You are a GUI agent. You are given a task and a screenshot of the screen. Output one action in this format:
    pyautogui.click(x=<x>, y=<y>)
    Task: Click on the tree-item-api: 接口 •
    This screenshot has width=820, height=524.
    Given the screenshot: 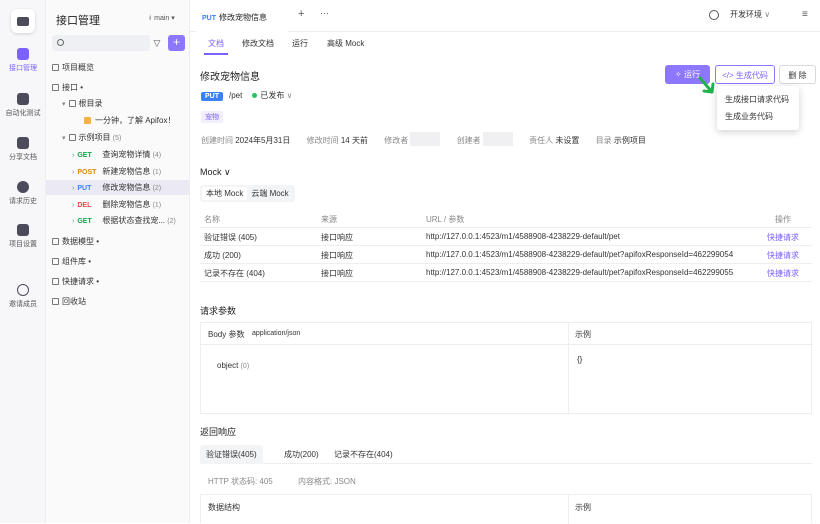 What is the action you would take?
    pyautogui.click(x=118, y=87)
    